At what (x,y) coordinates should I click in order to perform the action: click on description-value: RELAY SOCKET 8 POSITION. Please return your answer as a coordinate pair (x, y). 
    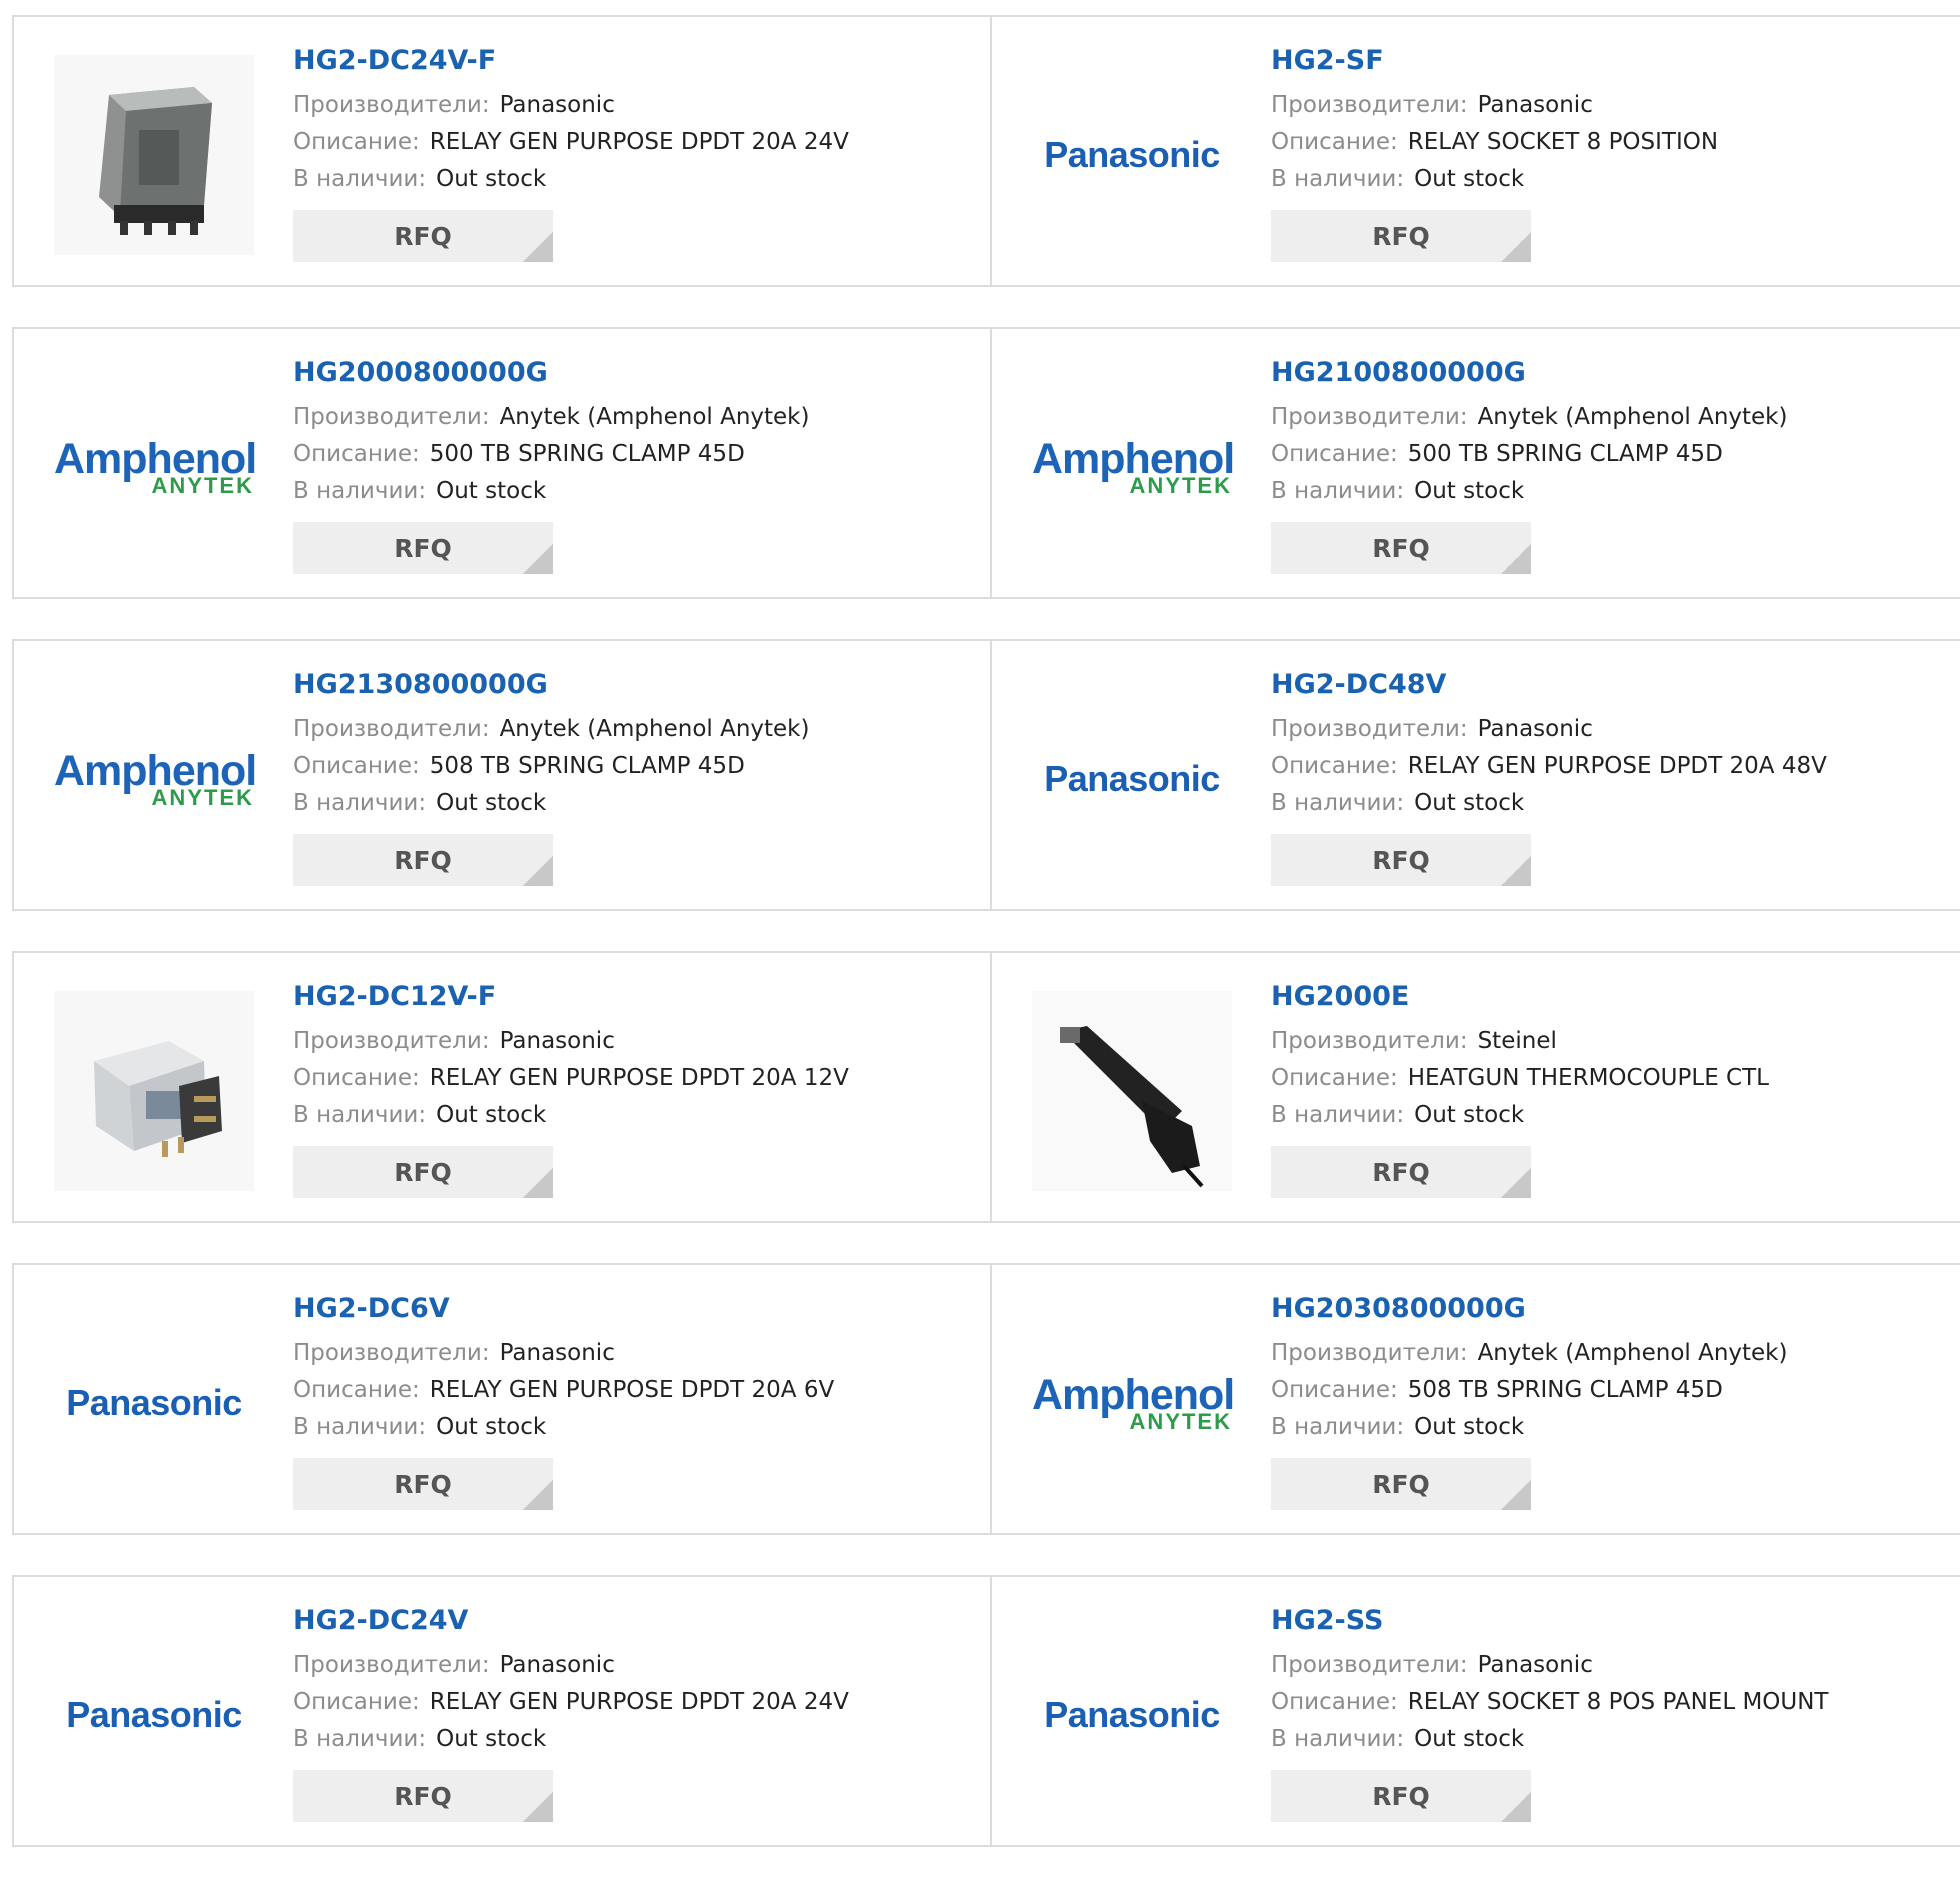
    Looking at the image, I should click on (1563, 142).